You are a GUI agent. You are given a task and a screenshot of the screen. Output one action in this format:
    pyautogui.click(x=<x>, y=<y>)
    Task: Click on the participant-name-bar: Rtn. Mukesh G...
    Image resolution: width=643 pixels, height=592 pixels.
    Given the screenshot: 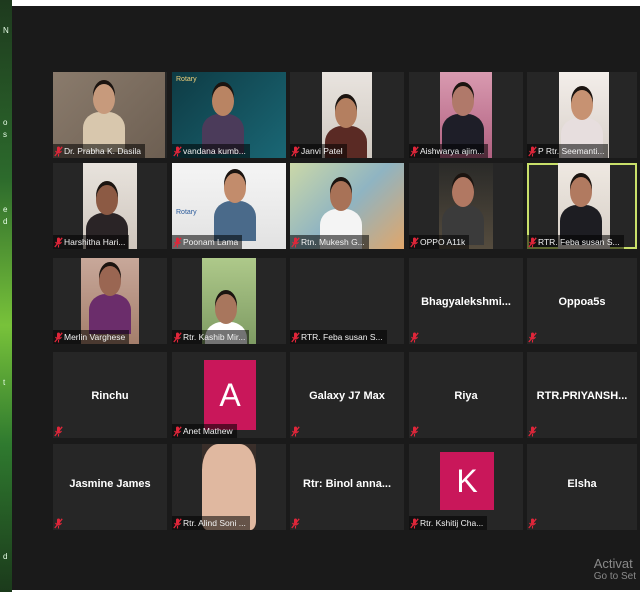 What is the action you would take?
    pyautogui.click(x=329, y=242)
    